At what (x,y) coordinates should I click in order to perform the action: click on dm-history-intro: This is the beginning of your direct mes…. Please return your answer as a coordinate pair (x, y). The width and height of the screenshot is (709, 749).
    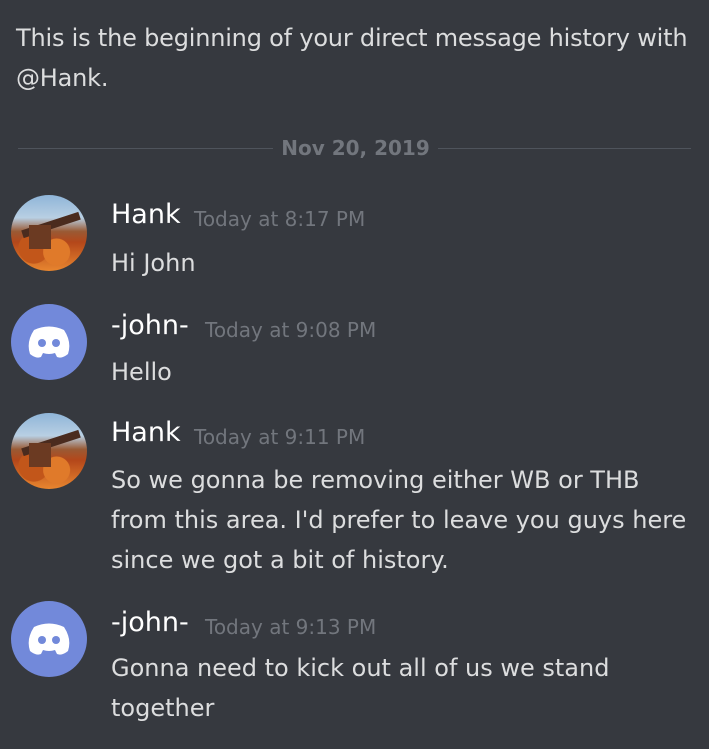
    Looking at the image, I should click on (352, 58).